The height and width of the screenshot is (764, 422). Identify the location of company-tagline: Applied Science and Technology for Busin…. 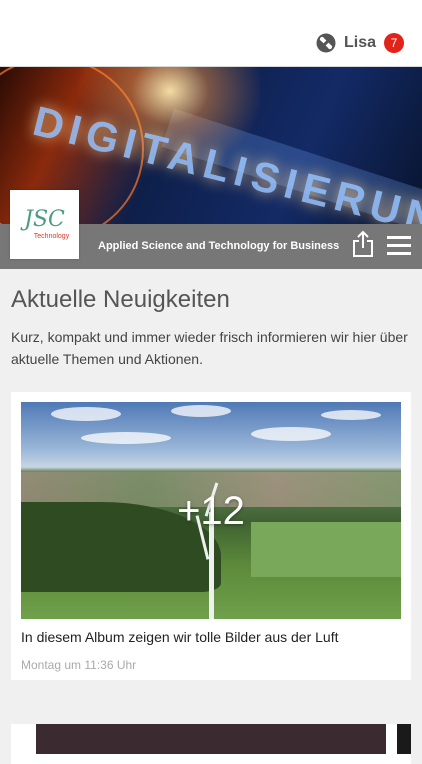
(219, 246).